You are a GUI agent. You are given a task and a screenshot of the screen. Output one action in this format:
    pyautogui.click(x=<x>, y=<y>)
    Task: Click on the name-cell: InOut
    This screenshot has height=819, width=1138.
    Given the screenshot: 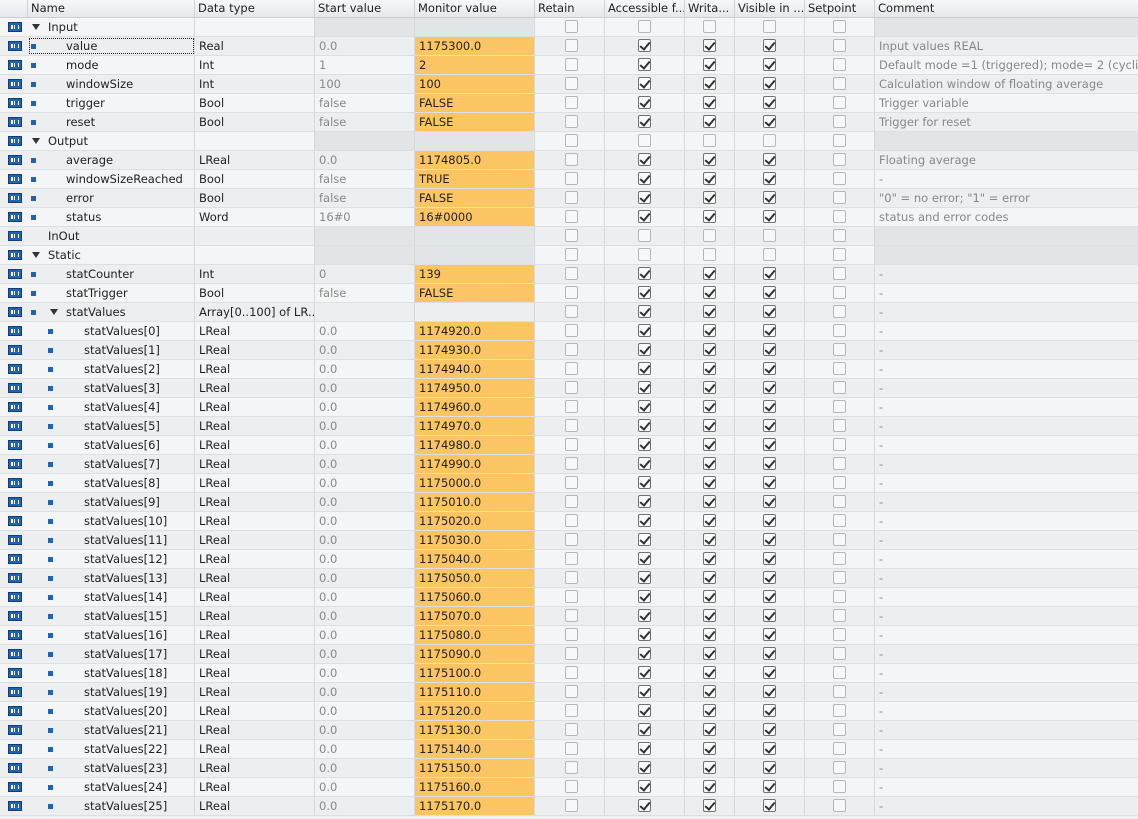 What is the action you would take?
    pyautogui.click(x=111, y=236)
    